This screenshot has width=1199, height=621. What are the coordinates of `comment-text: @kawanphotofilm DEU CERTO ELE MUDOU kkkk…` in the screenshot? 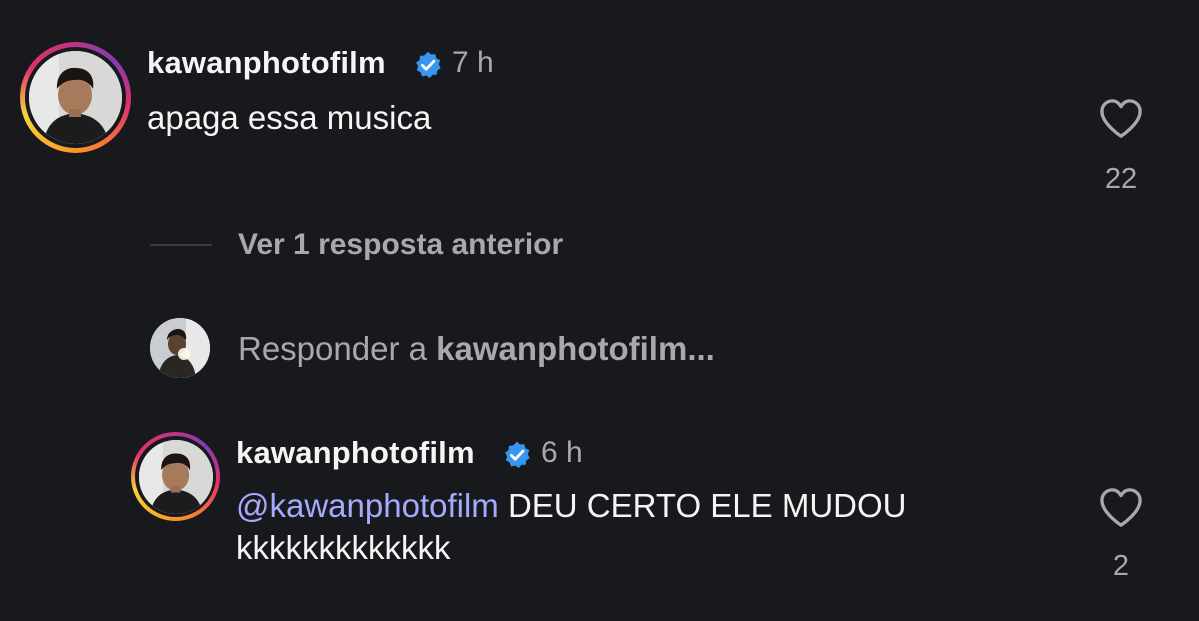 It's located at (571, 527).